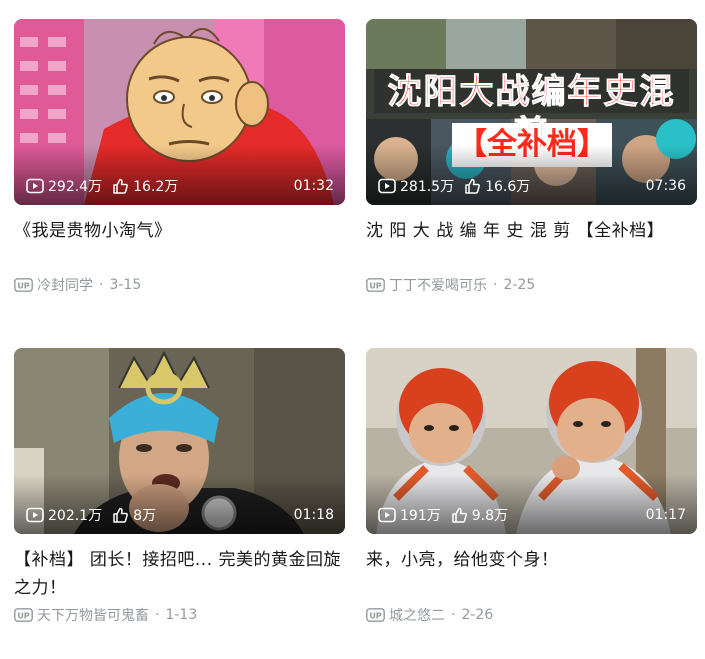  What do you see at coordinates (531, 574) in the screenshot?
I see `video-title: 来，小亮，给他变个身！` at bounding box center [531, 574].